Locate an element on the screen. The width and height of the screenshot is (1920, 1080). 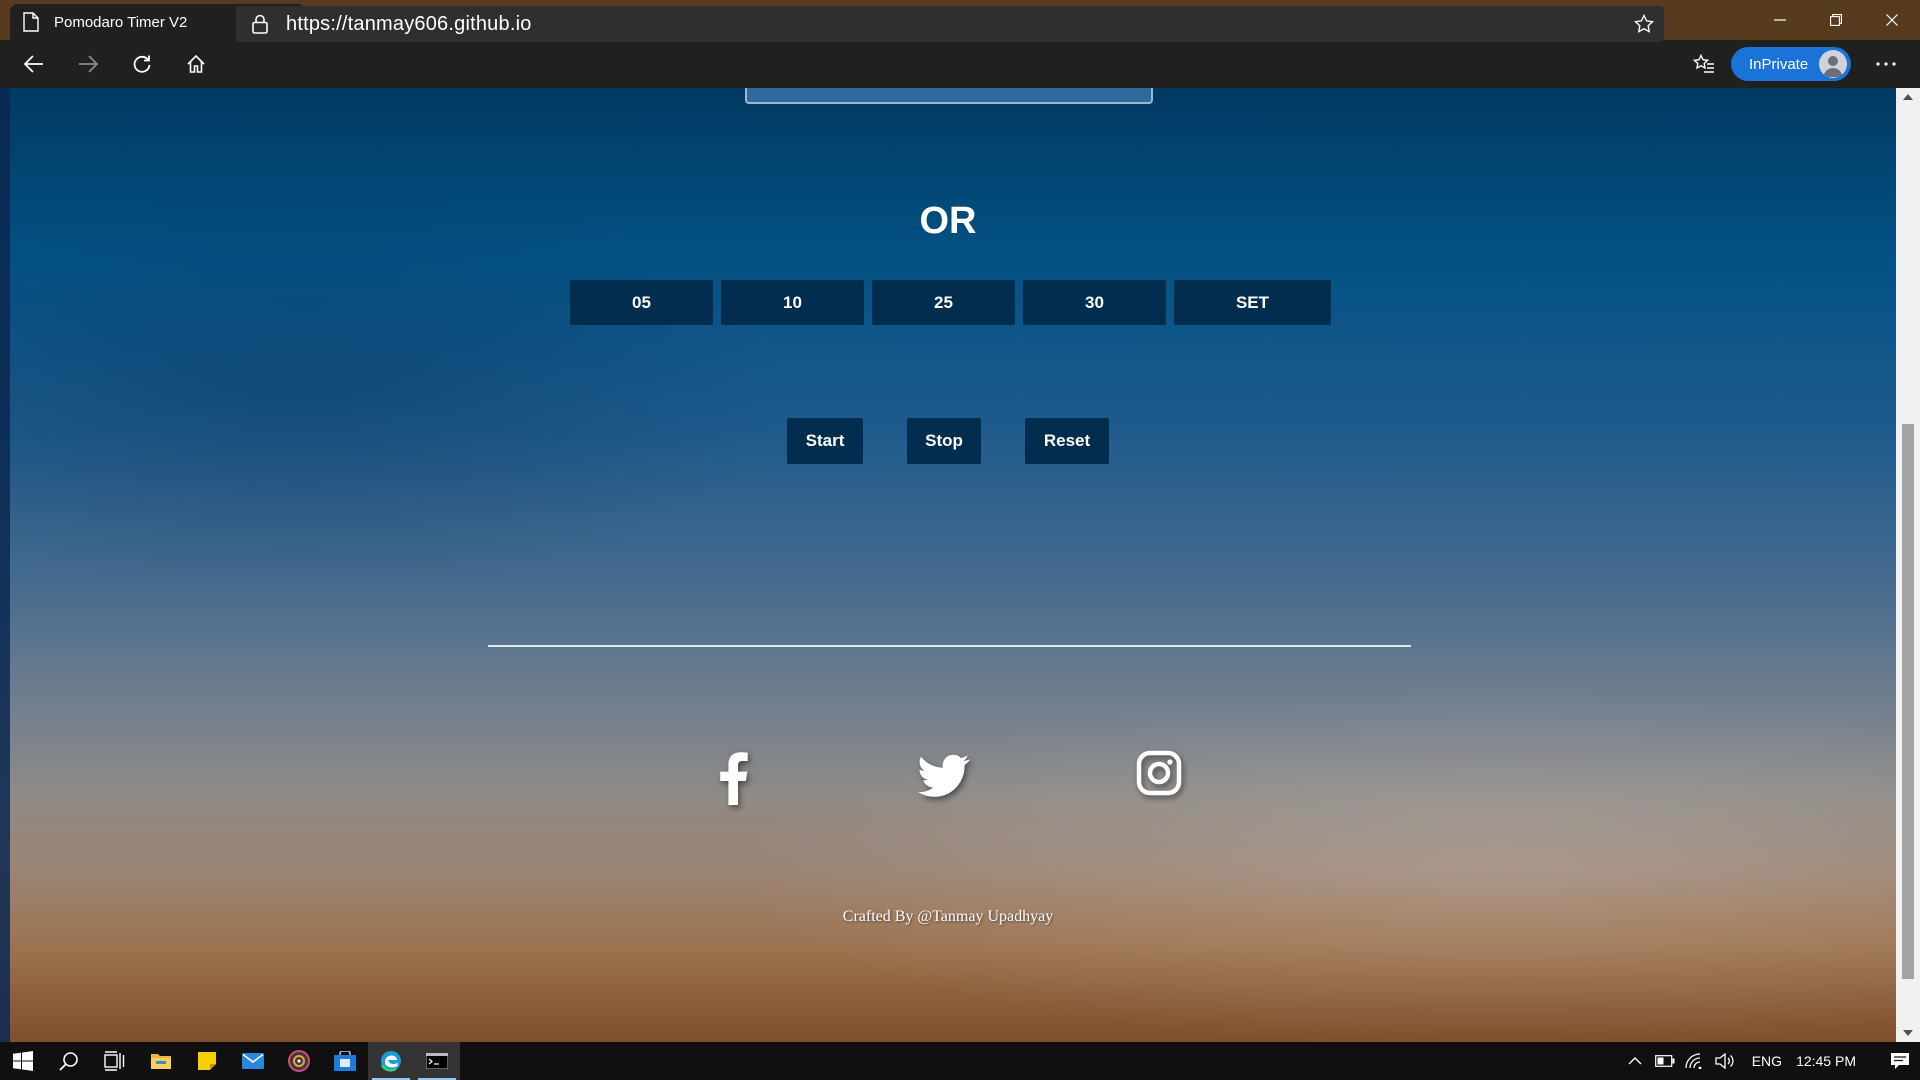
scroll-up-icon is located at coordinates (1908, 97).